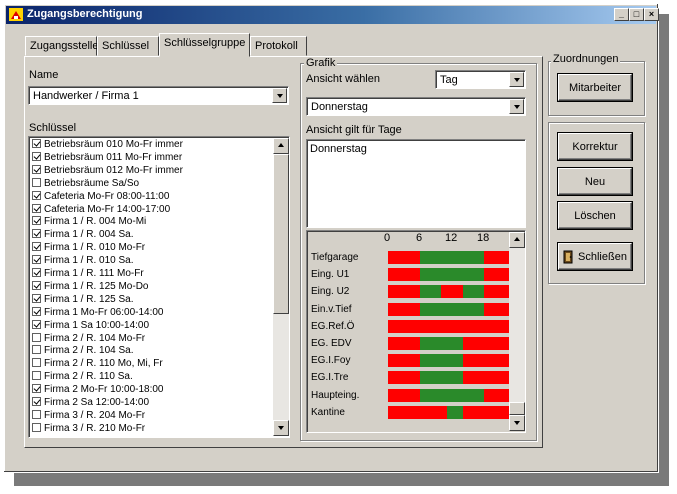 This screenshot has width=677, height=494. I want to click on chart-scrollbar, so click(517, 331).